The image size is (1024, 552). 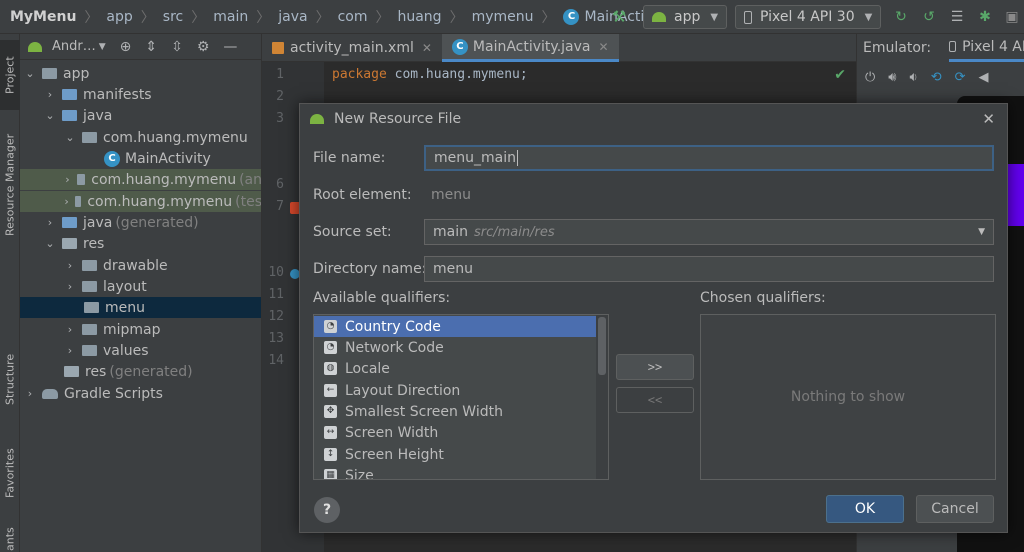 What do you see at coordinates (140, 73) in the screenshot?
I see `tree-item-app: ⌄ app` at bounding box center [140, 73].